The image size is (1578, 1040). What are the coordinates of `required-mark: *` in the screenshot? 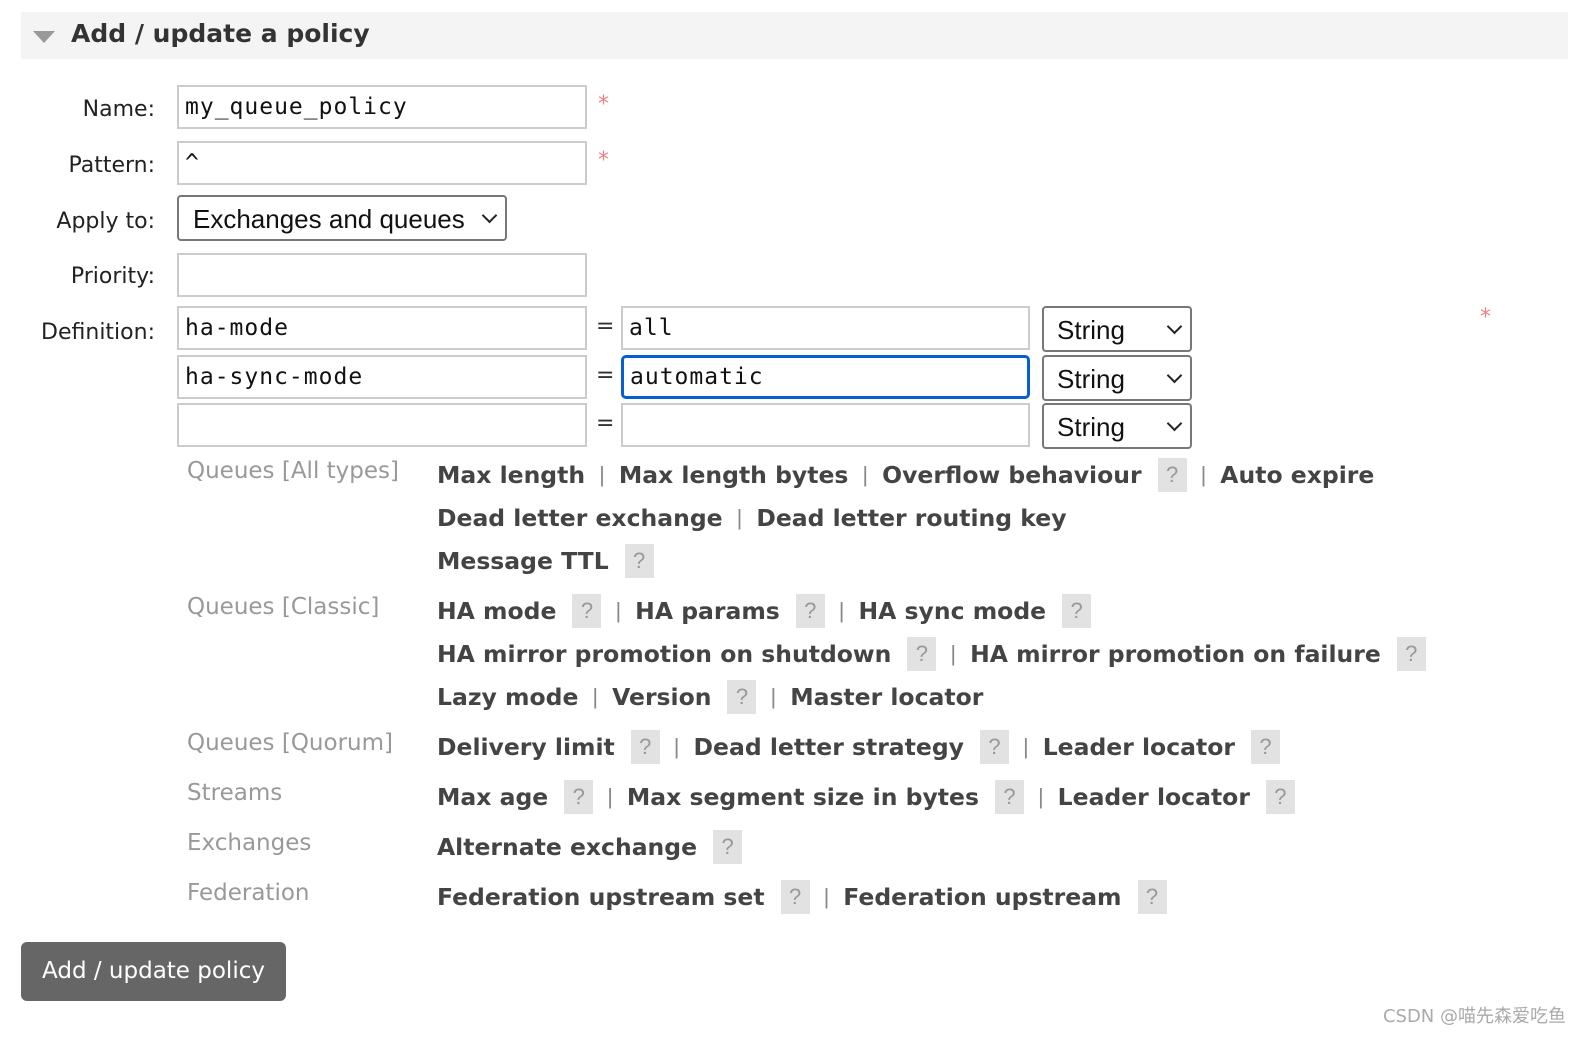 It's located at (603, 160).